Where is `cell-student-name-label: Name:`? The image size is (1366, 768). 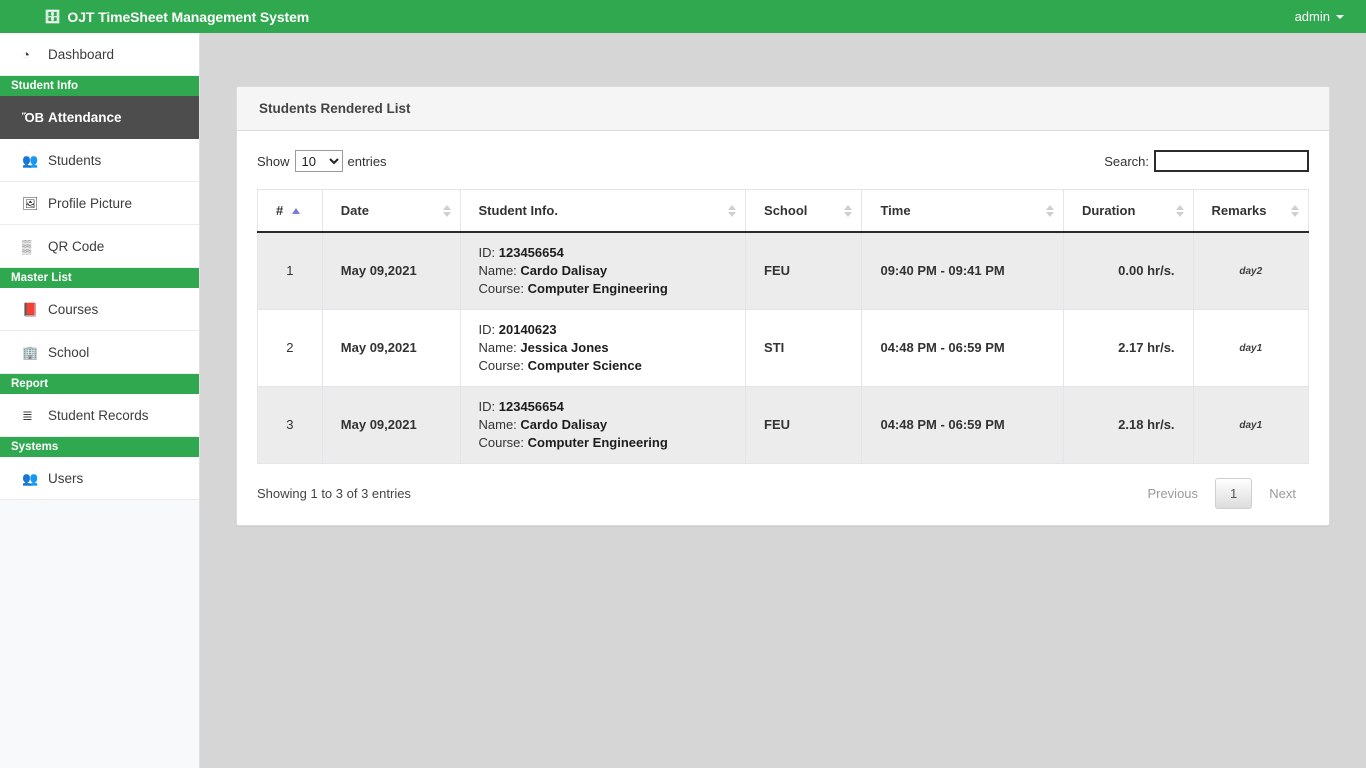
cell-student-name-label: Name: is located at coordinates (497, 424).